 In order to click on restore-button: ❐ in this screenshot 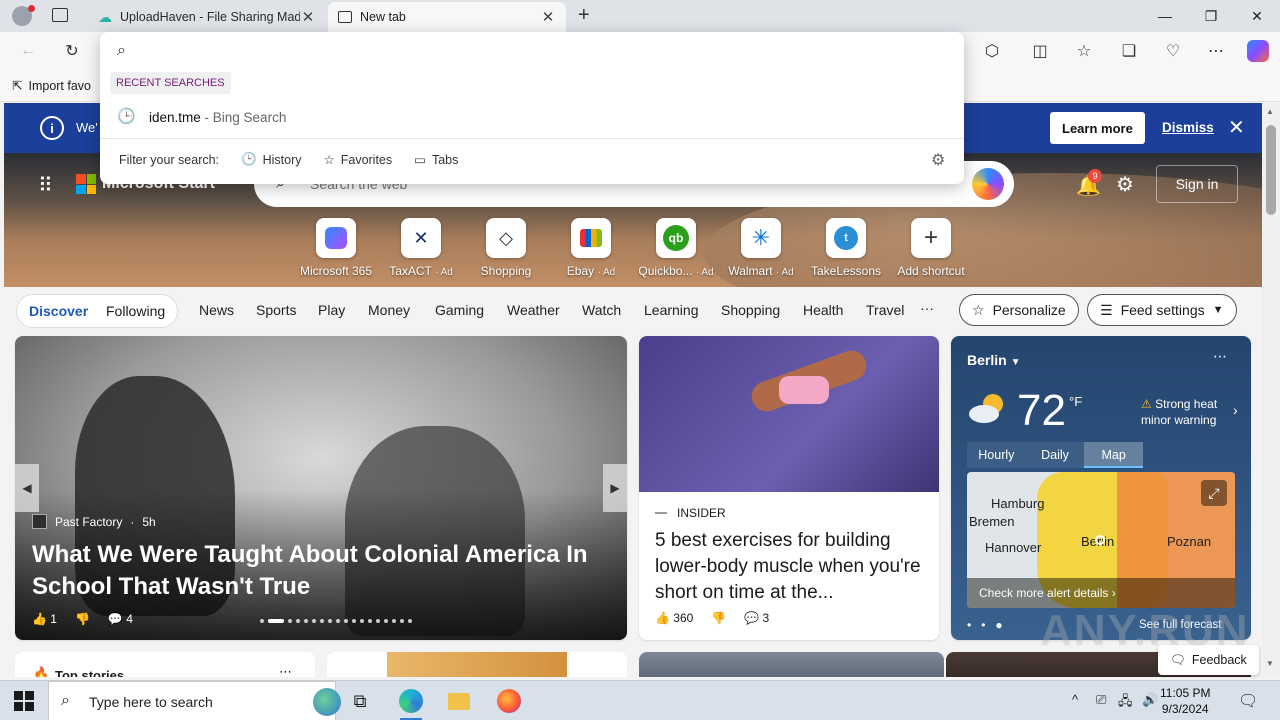, I will do `click(1211, 16)`.